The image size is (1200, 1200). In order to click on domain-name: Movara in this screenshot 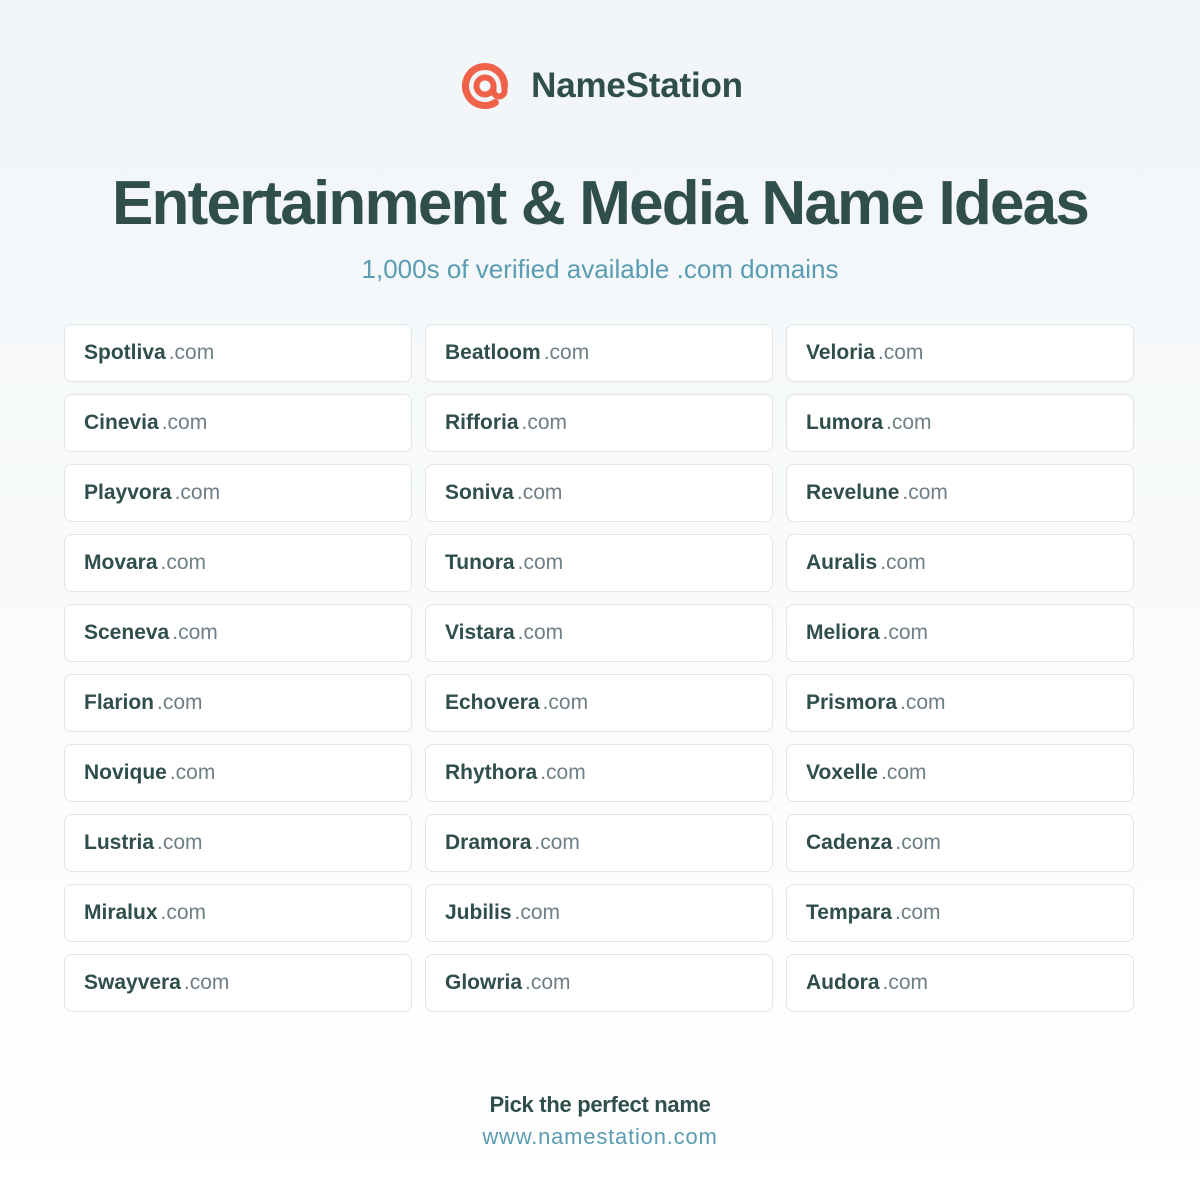, I will do `click(121, 562)`.